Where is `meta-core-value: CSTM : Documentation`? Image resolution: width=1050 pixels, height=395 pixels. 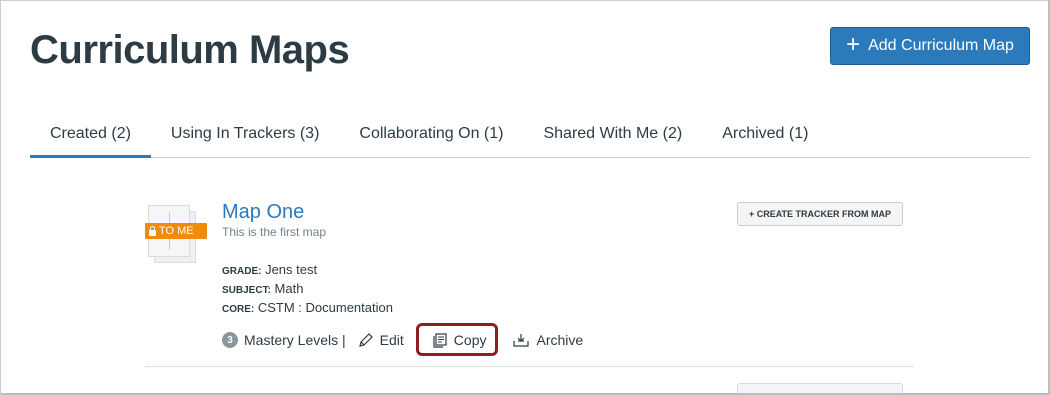 meta-core-value: CSTM : Documentation is located at coordinates (325, 307).